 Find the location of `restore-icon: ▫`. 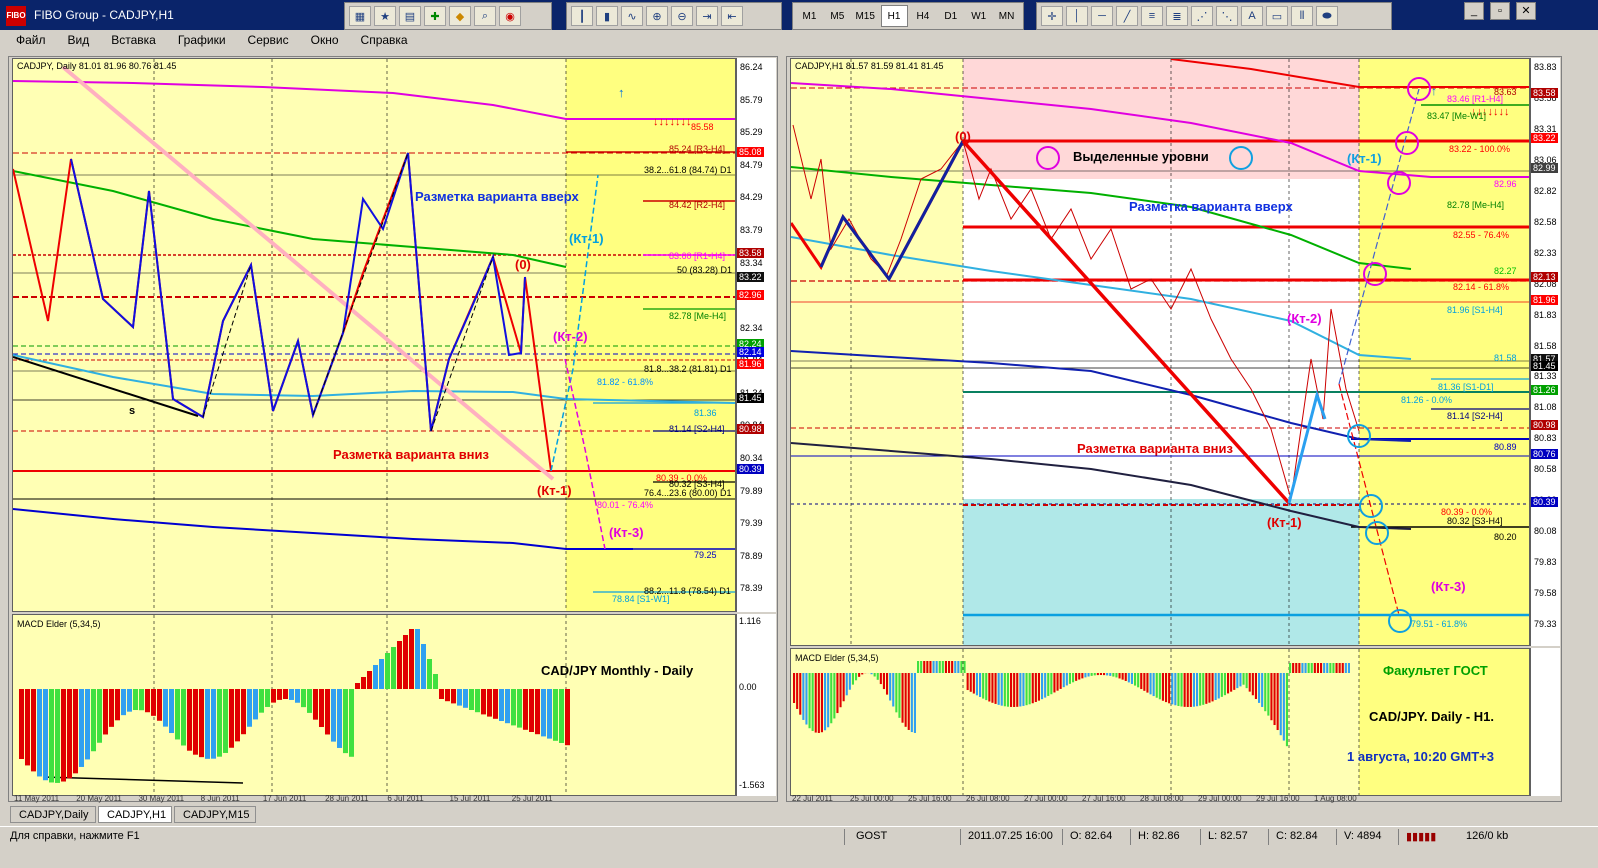

restore-icon: ▫ is located at coordinates (1500, 11).